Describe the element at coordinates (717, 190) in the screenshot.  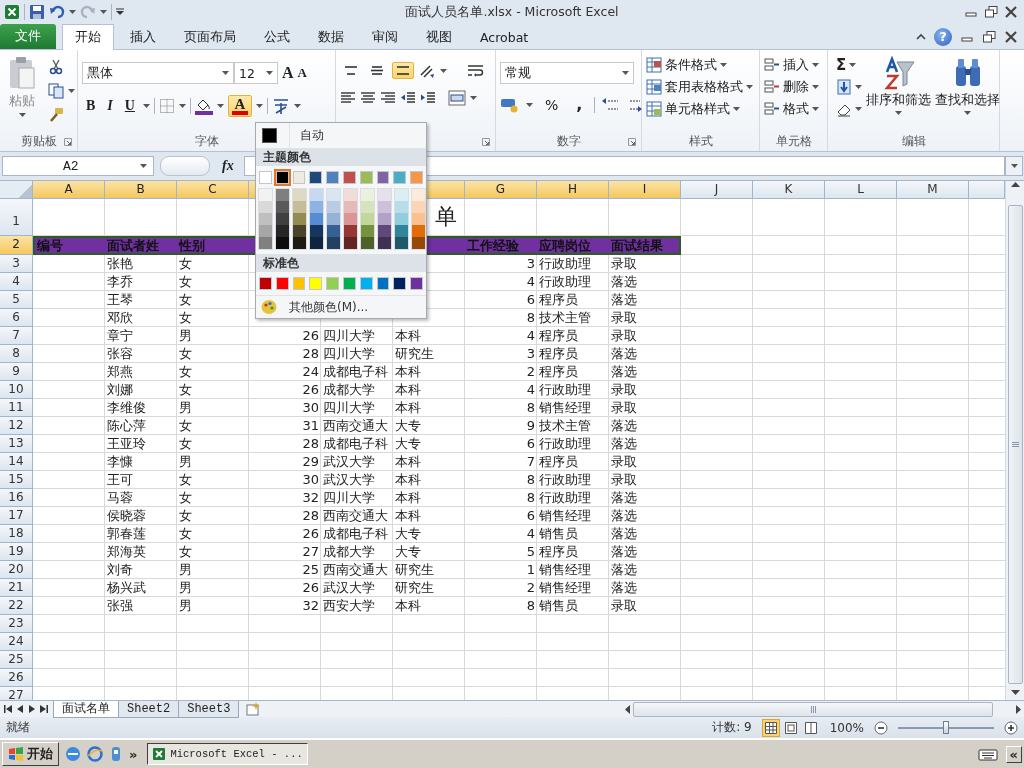
I see `column-header: J` at that location.